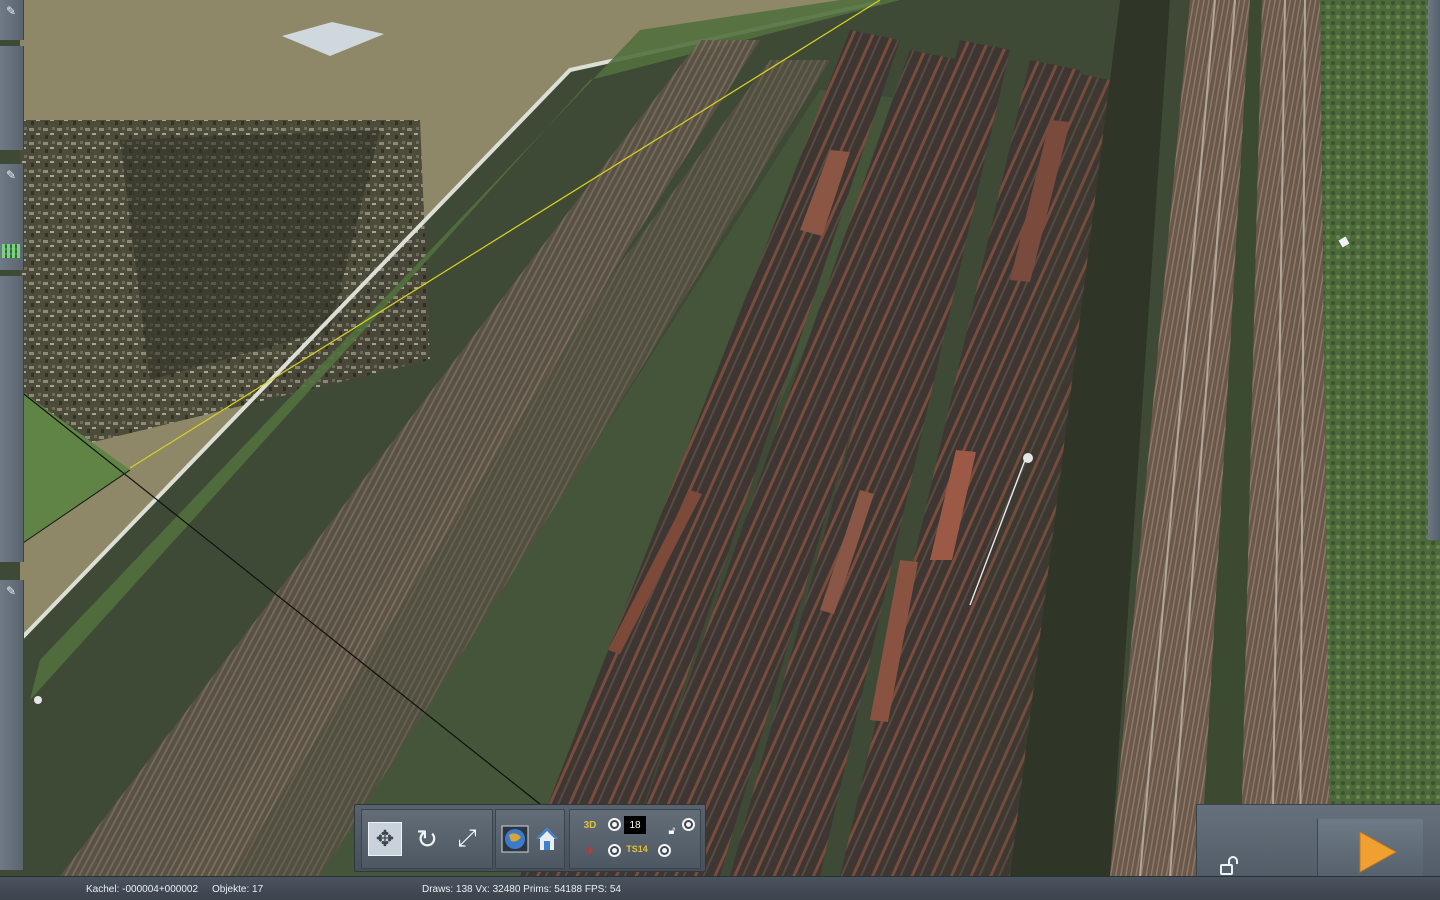 This screenshot has height=900, width=1440. I want to click on ts-radio, so click(664, 850).